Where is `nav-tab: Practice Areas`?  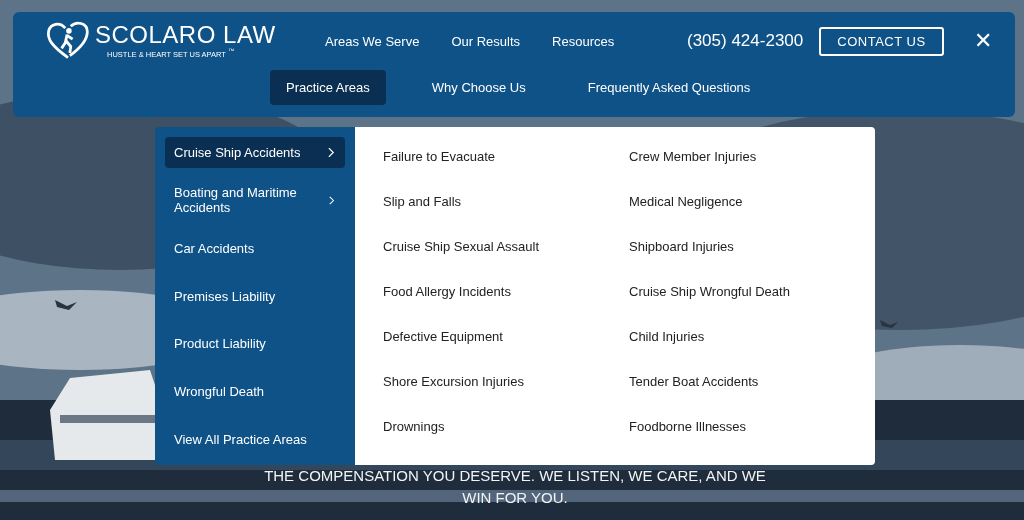
nav-tab: Practice Areas is located at coordinates (328, 87).